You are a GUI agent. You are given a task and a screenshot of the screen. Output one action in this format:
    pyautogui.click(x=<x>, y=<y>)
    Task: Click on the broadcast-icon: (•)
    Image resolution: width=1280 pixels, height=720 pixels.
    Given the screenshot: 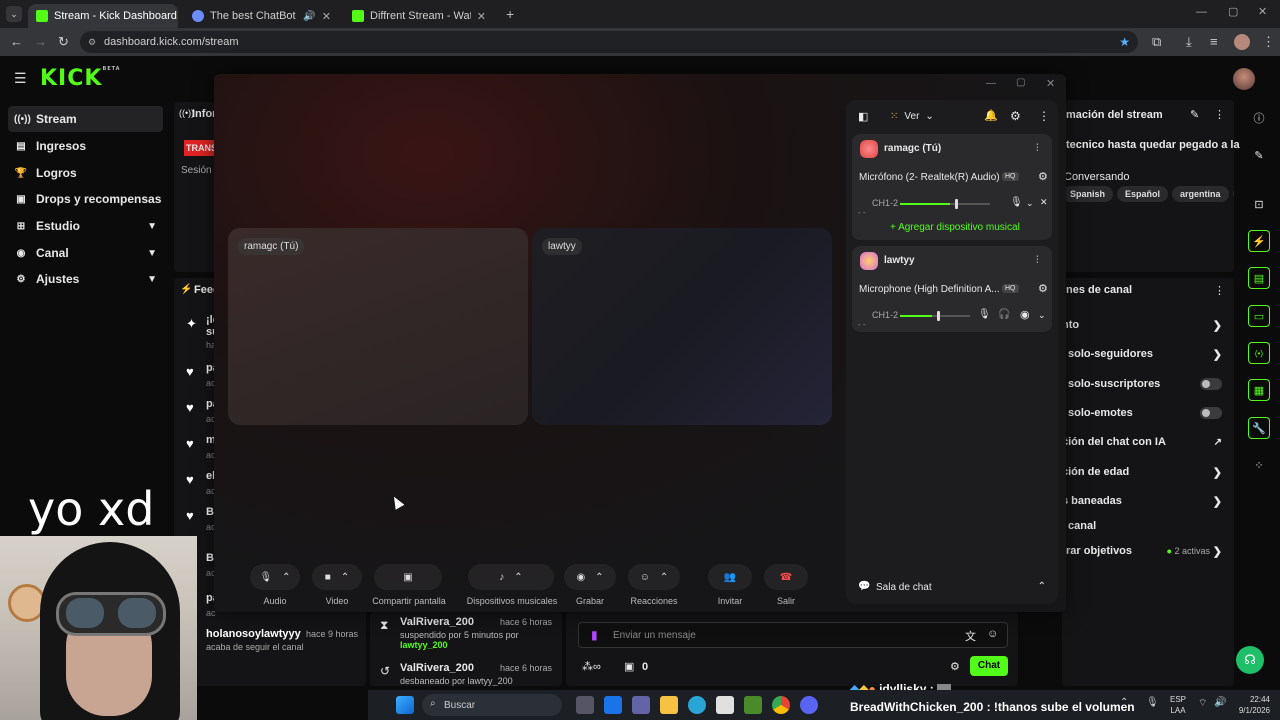 What is the action you would take?
    pyautogui.click(x=1259, y=353)
    